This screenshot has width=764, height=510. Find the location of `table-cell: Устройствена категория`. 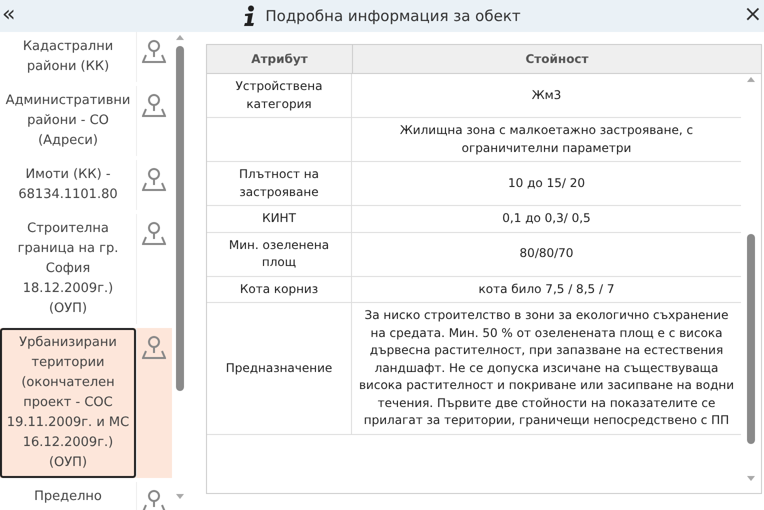

table-cell: Устройствена категория is located at coordinates (279, 95).